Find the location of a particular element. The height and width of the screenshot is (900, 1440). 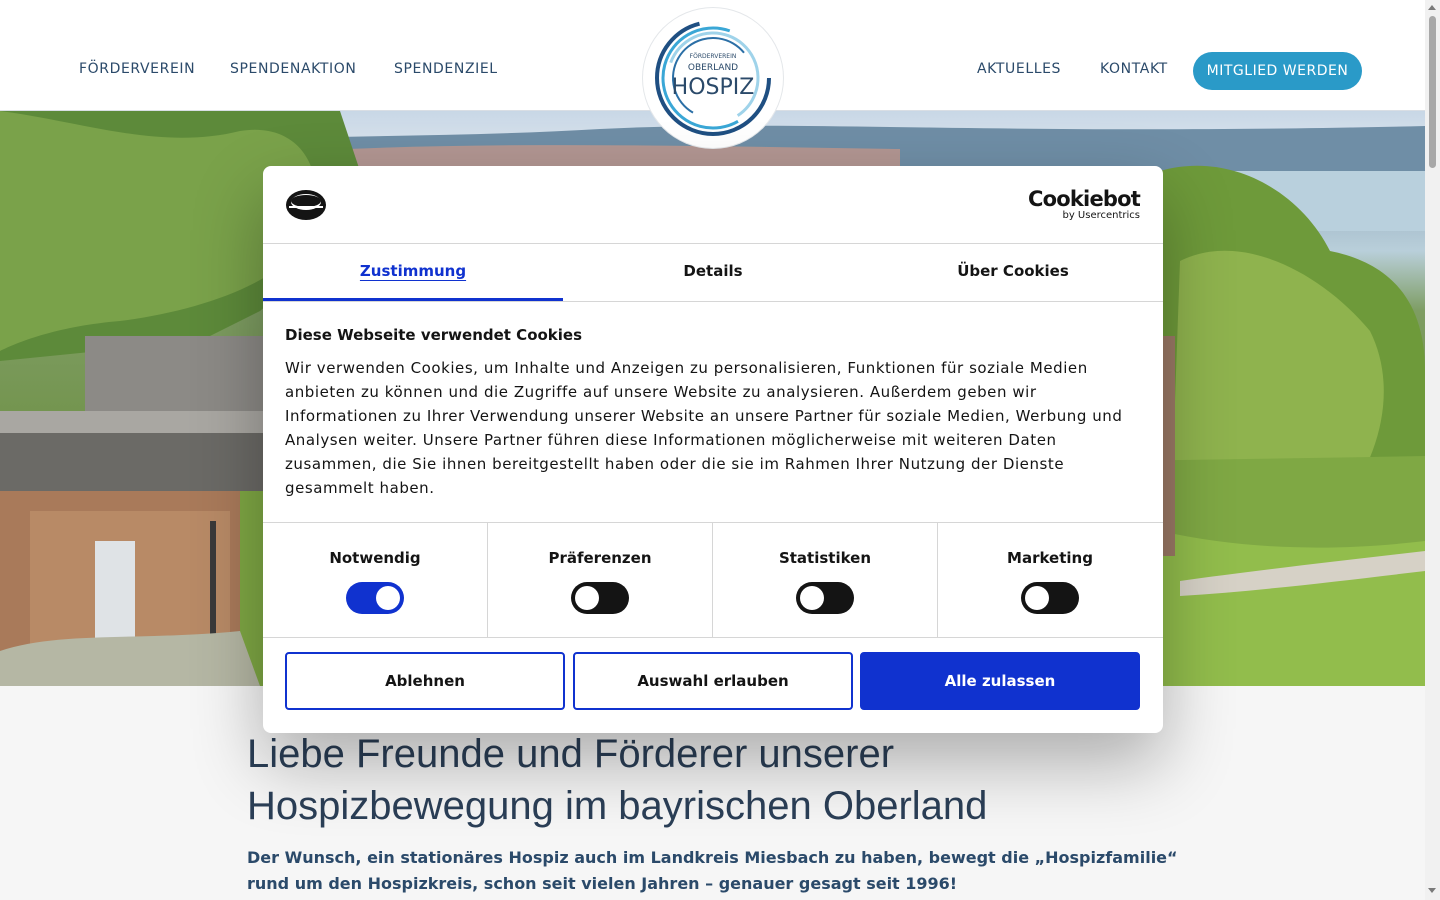

nav-spendenaktion: SPENDENAKTION is located at coordinates (293, 69).